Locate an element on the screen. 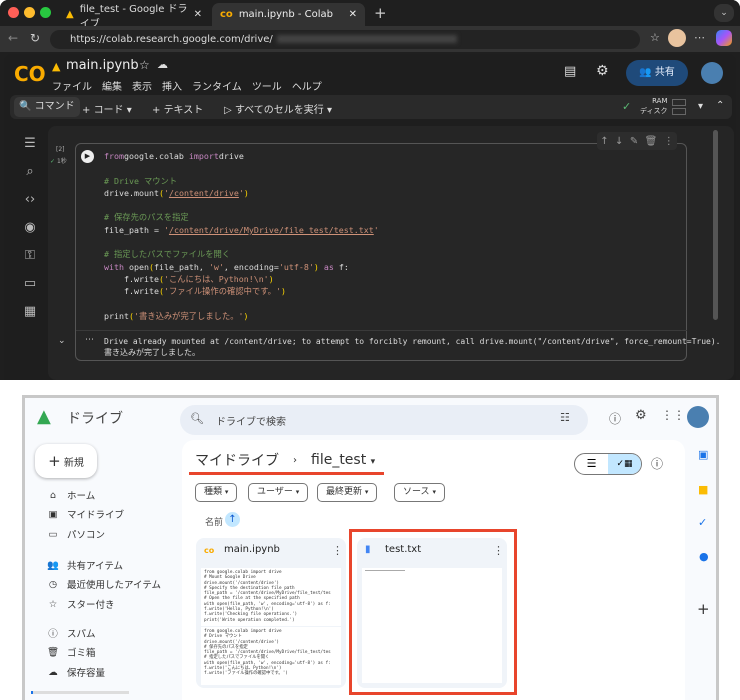 This screenshot has height=700, width=740. resource-dropdown-icon: ▾ is located at coordinates (700, 106).